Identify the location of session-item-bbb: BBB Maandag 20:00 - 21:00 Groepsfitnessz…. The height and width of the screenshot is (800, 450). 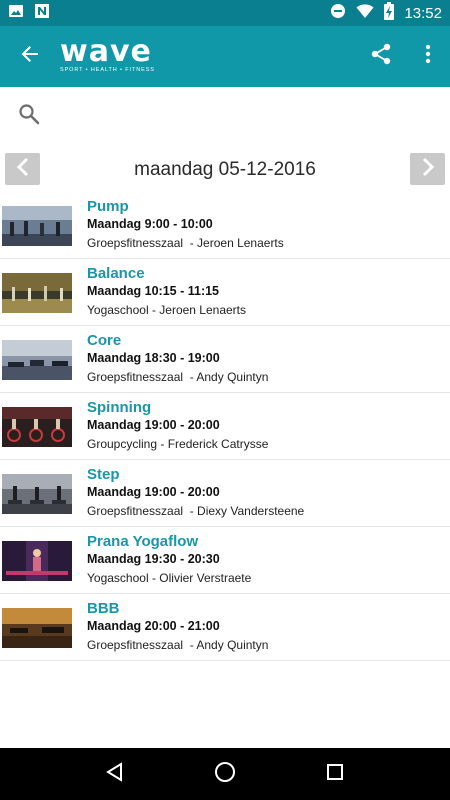
(225, 627).